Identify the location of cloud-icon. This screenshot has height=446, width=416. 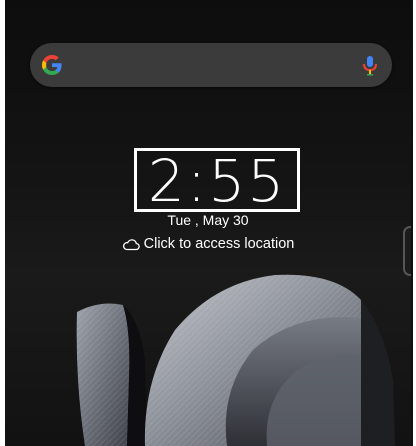
(131, 245).